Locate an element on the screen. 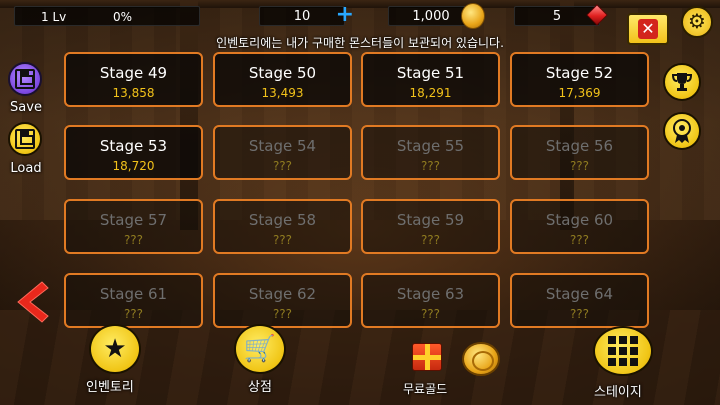 The height and width of the screenshot is (405, 720). free-gold-label: 무료골드 is located at coordinates (425, 389).